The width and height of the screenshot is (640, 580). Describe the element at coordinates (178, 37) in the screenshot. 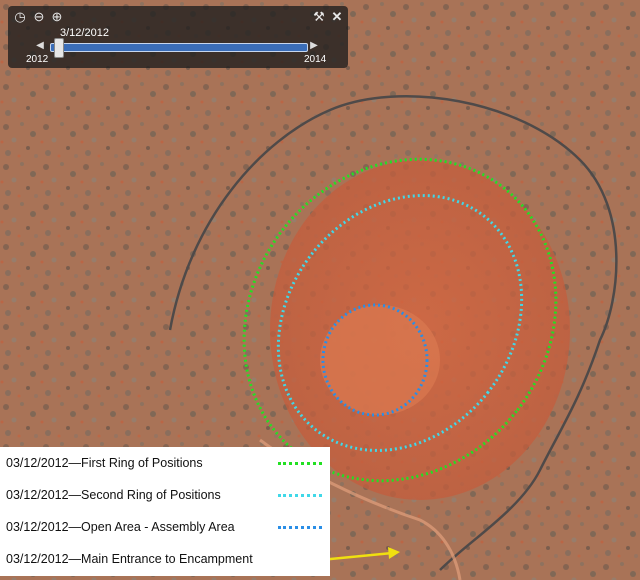

I see `time-slider-panel: ◷ ⊖ ⊕ ⚒ ✕ 3/12/2012 ◀ ▶ 2012 2014` at that location.